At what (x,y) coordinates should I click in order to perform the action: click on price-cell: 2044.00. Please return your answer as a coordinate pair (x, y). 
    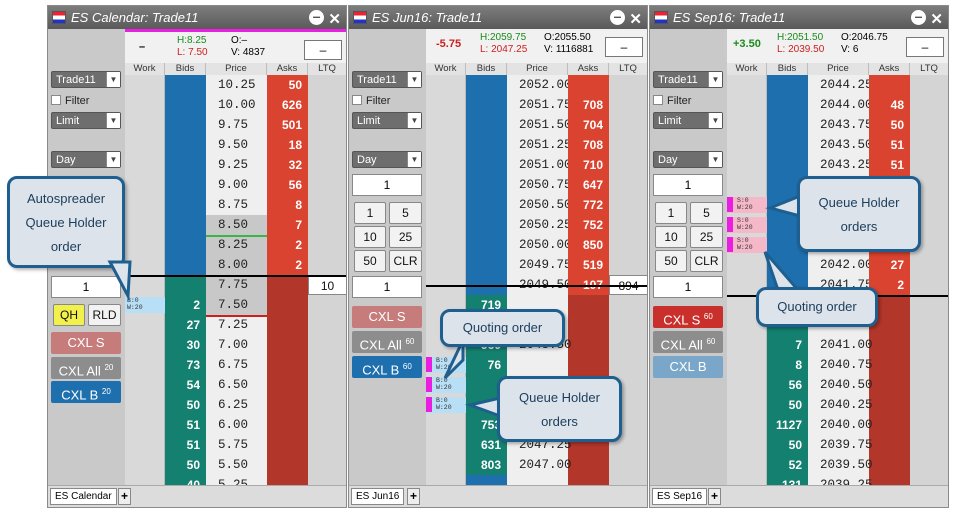
    Looking at the image, I should click on (840, 105).